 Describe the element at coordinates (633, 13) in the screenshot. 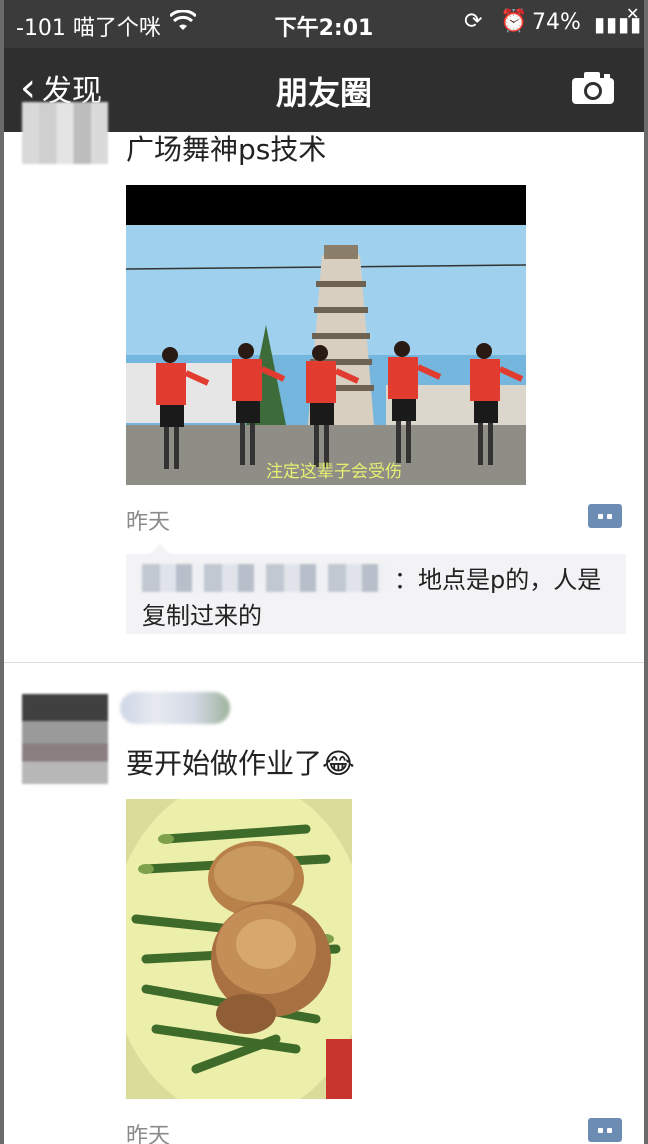

I see `close-icon: ✕` at that location.